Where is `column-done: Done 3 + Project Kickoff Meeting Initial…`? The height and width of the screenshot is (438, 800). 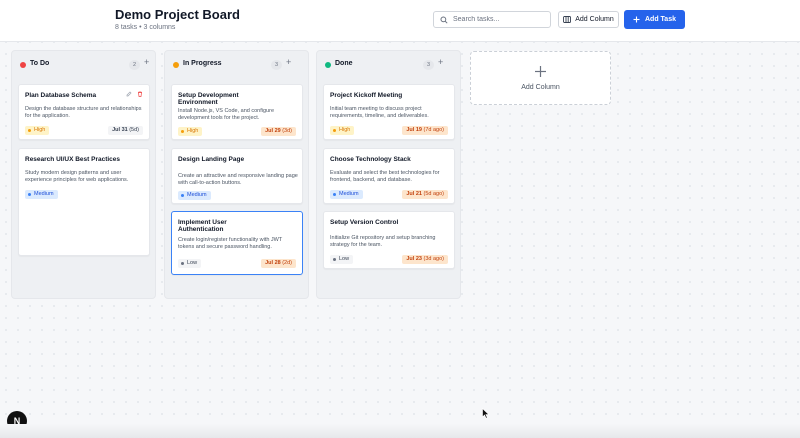 column-done: Done 3 + Project Kickoff Meeting Initial… is located at coordinates (388, 174).